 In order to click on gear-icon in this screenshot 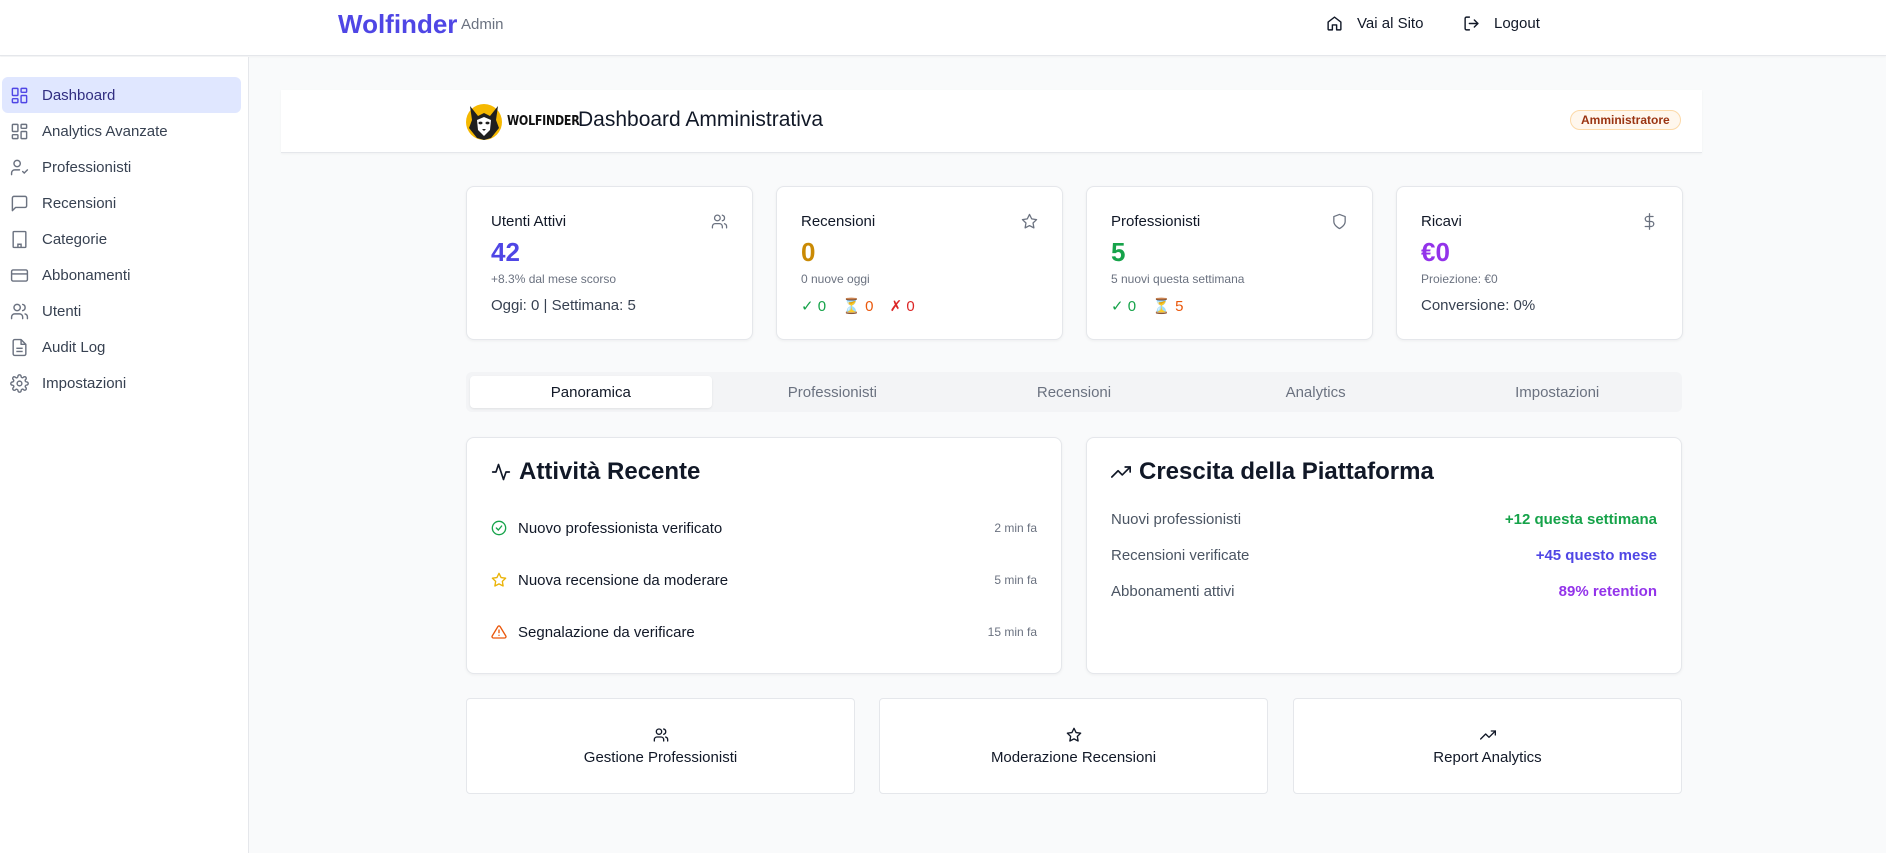, I will do `click(19, 383)`.